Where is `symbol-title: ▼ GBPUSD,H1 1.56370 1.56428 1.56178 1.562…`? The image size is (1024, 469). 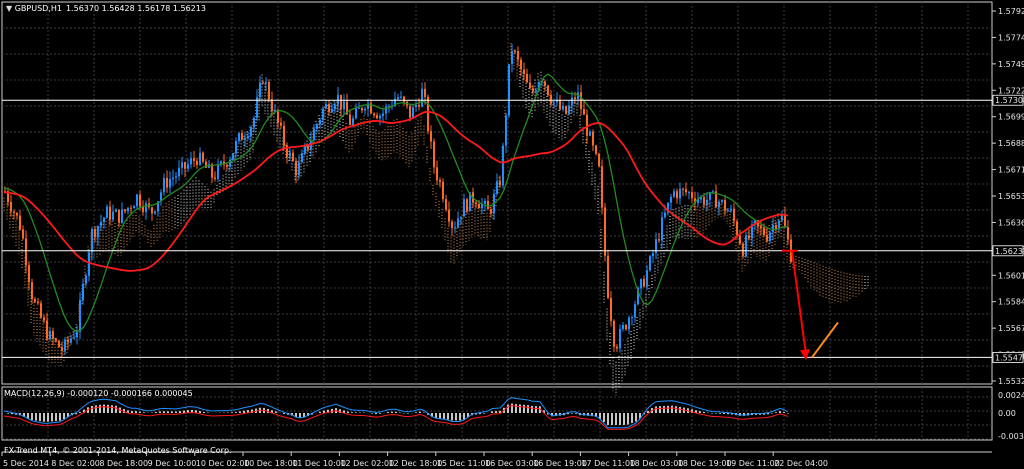 symbol-title: ▼ GBPUSD,H1 1.56370 1.56428 1.56178 1.562… is located at coordinates (106, 8).